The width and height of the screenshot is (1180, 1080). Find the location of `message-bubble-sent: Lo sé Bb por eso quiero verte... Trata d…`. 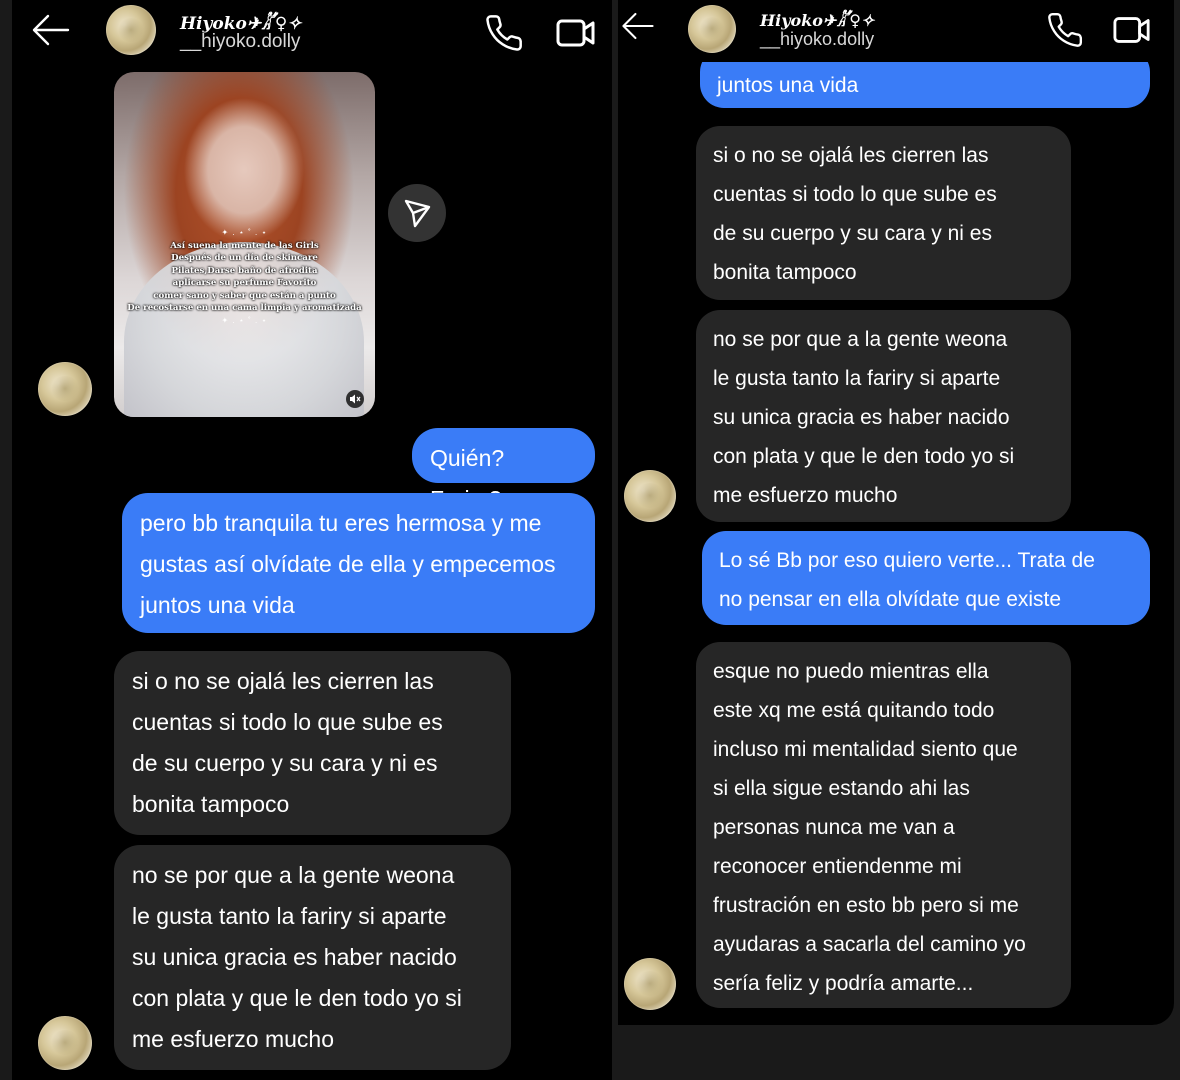

message-bubble-sent: Lo sé Bb por eso quiero verte... Trata d… is located at coordinates (926, 578).